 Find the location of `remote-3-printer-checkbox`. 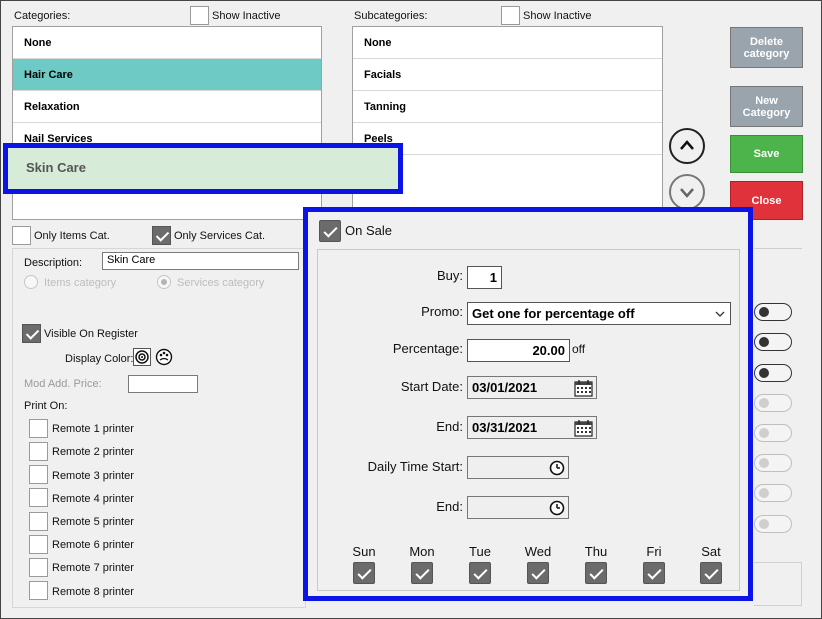

remote-3-printer-checkbox is located at coordinates (38, 474).